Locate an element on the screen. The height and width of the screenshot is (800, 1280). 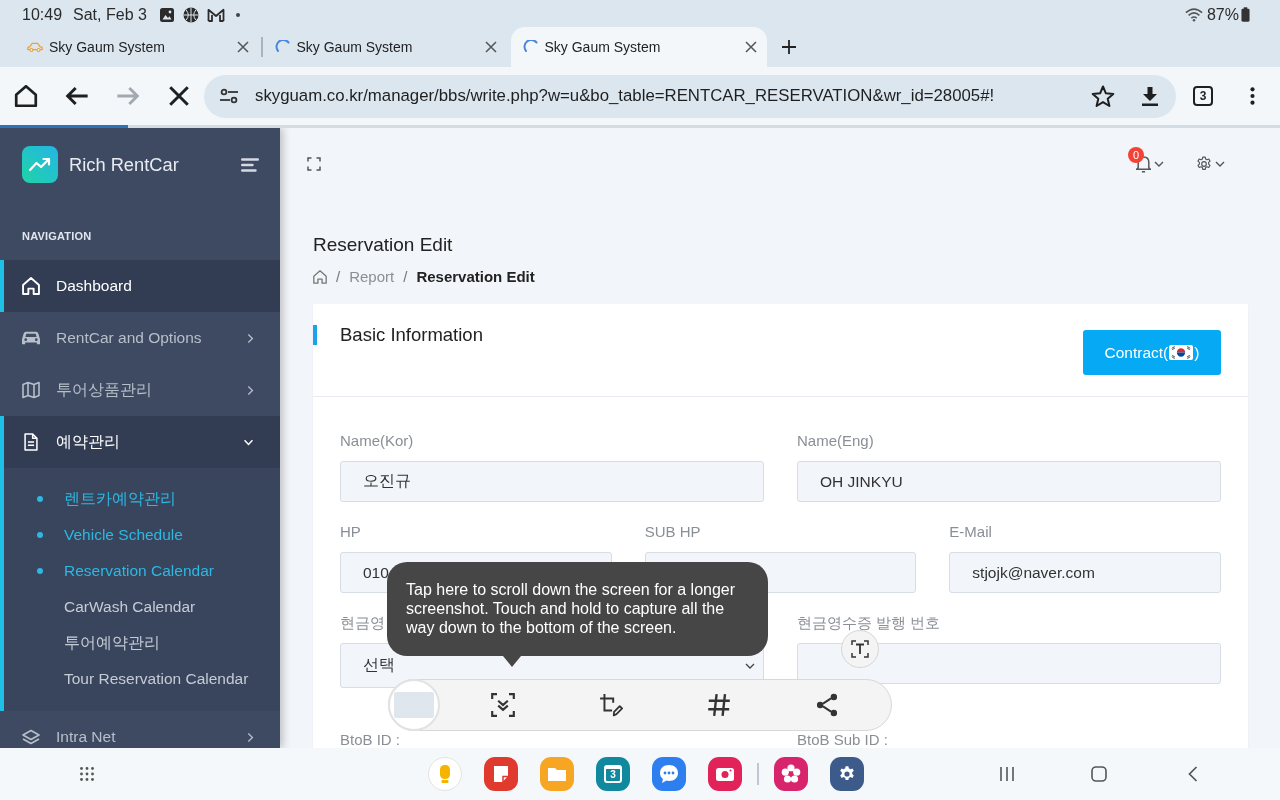
submenu-item: 투어예약관리 is located at coordinates (140, 643).